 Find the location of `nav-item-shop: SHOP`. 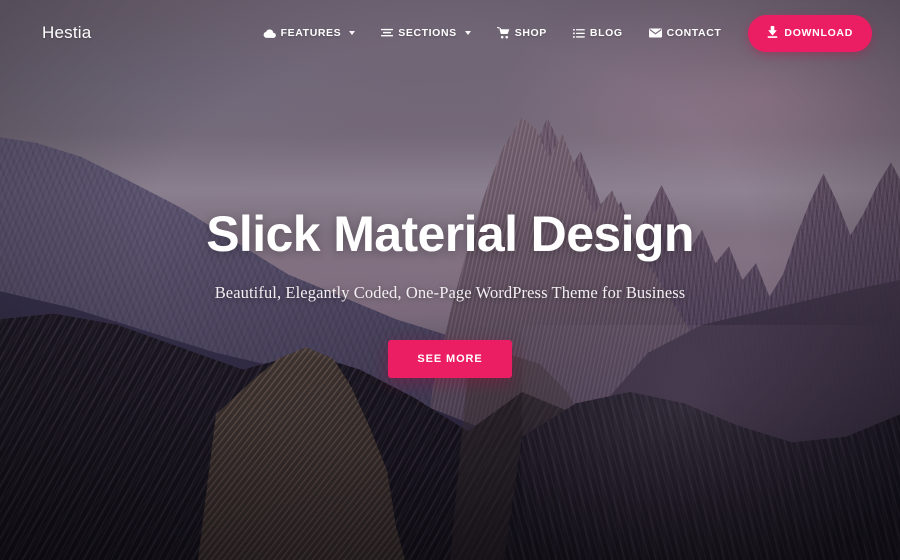

nav-item-shop: SHOP is located at coordinates (522, 33).